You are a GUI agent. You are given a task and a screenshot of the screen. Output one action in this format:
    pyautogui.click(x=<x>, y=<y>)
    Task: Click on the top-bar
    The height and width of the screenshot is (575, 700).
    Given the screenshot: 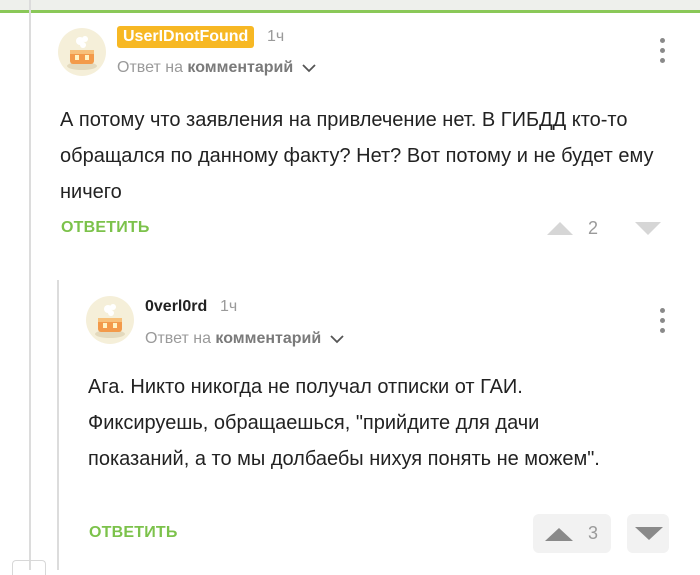 What is the action you would take?
    pyautogui.click(x=350, y=6)
    